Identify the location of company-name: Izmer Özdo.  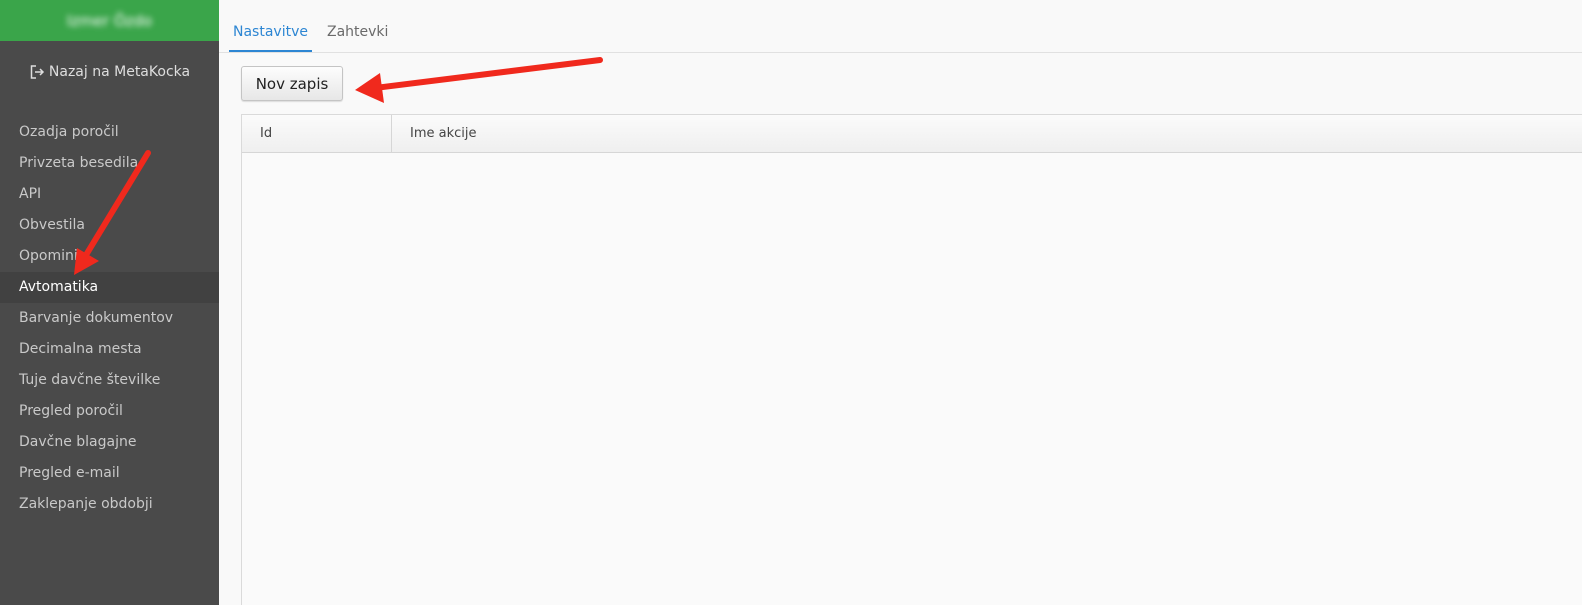
(109, 20).